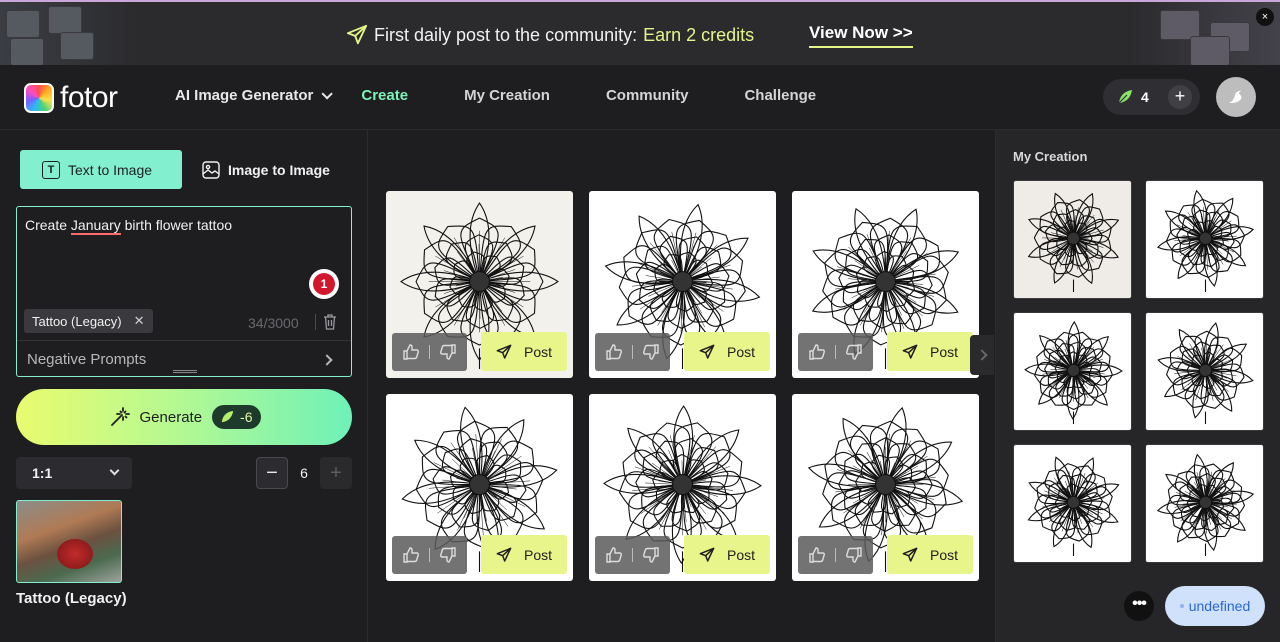  Describe the element at coordinates (95, 226) in the screenshot. I see `prompt-flagged-word: January` at that location.